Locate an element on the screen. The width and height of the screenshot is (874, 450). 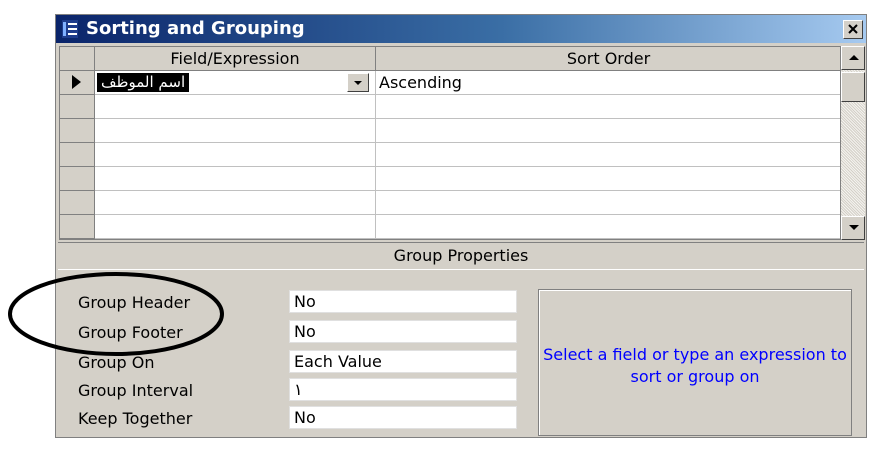
scroll-down-button is located at coordinates (853, 228).